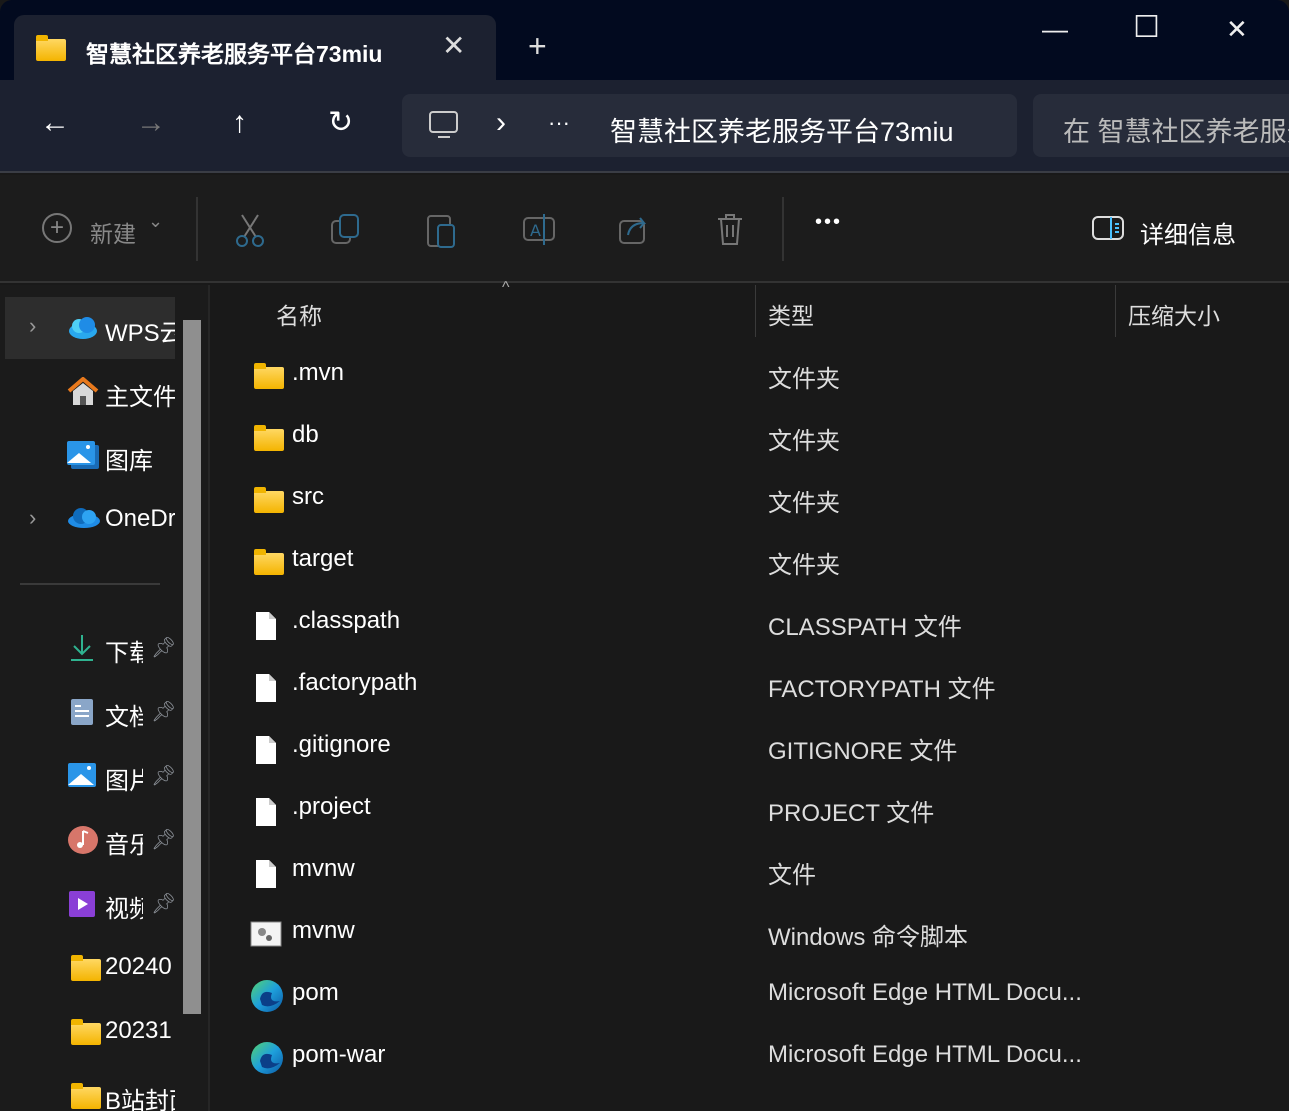 The height and width of the screenshot is (1111, 1289). I want to click on svg-text: A, so click(535, 230).